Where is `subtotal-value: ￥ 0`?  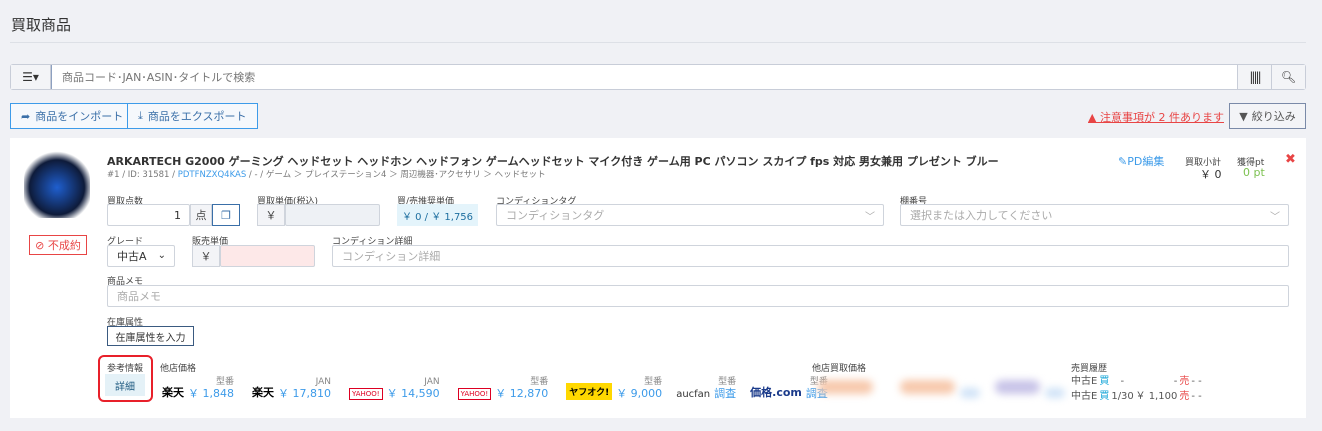
subtotal-value: ￥ 0 is located at coordinates (1211, 174).